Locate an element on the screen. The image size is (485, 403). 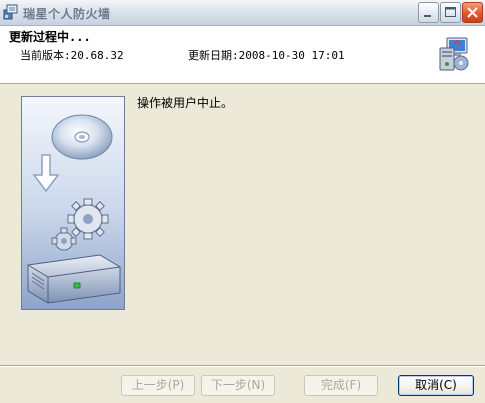
cancel-button: 取消(C) is located at coordinates (436, 385).